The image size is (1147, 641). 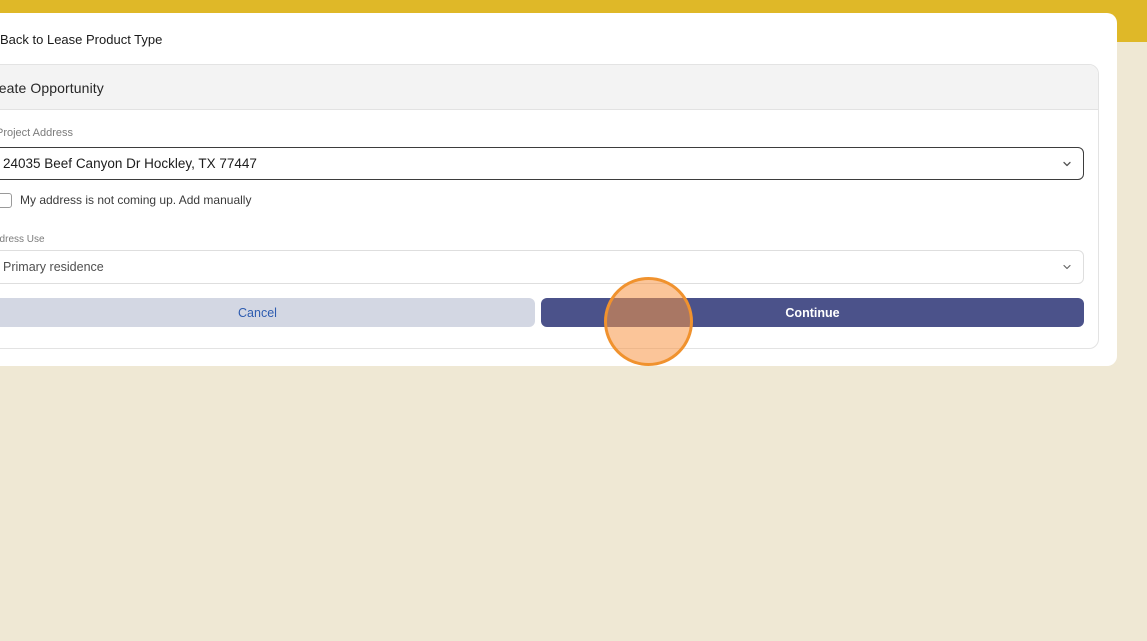 I want to click on address-use-label: ddress Use, so click(x=22, y=239).